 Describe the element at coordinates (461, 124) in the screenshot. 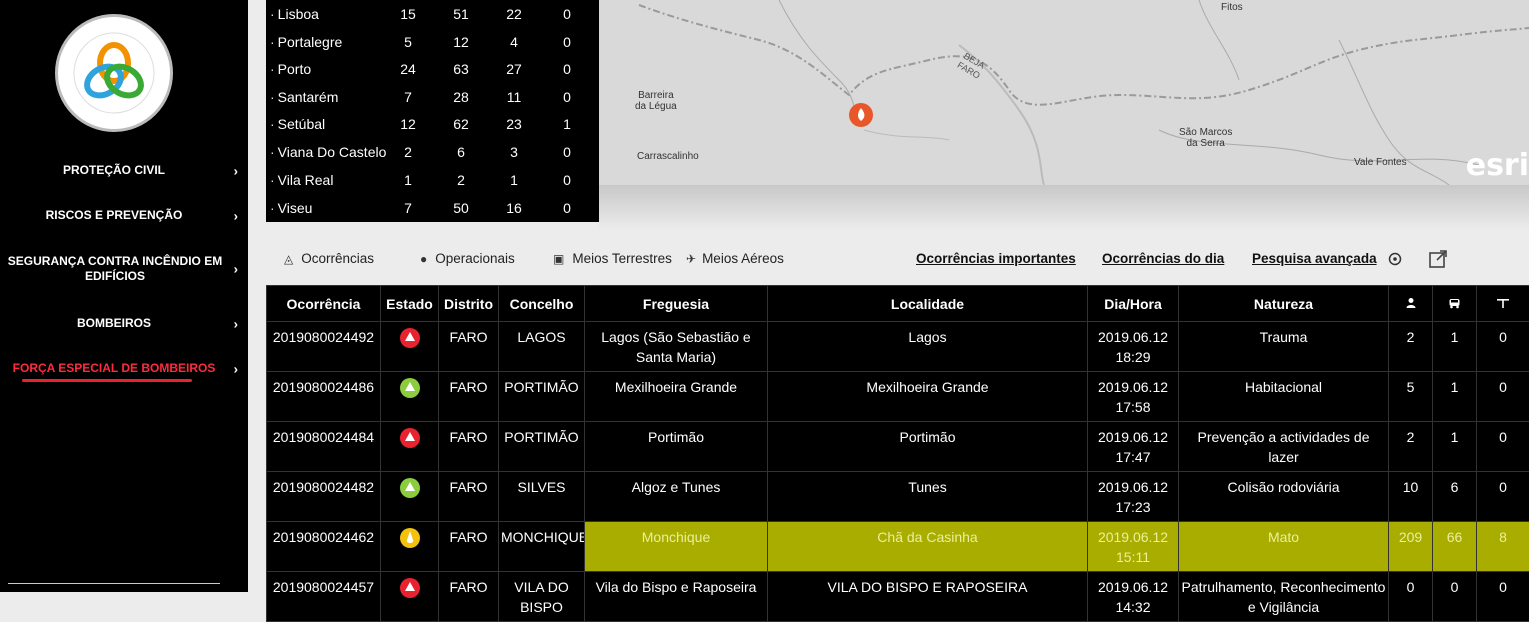

I see `district-value: 62` at that location.